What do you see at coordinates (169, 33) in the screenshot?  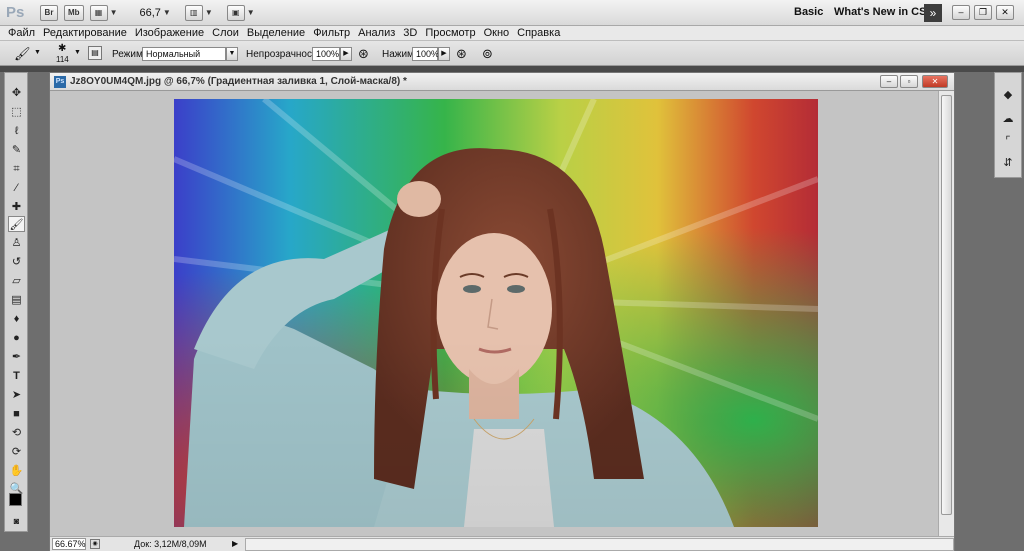 I see `menu-image: Изображение` at bounding box center [169, 33].